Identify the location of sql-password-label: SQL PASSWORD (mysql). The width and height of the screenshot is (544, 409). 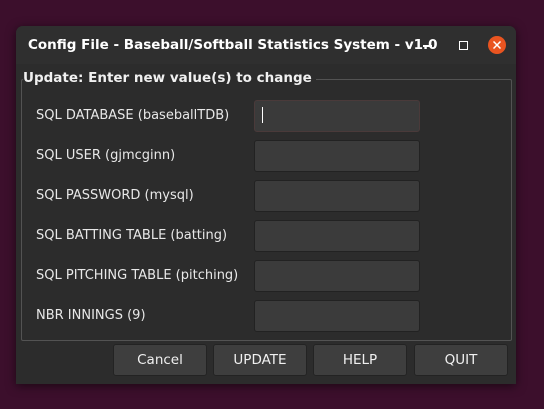
(115, 195).